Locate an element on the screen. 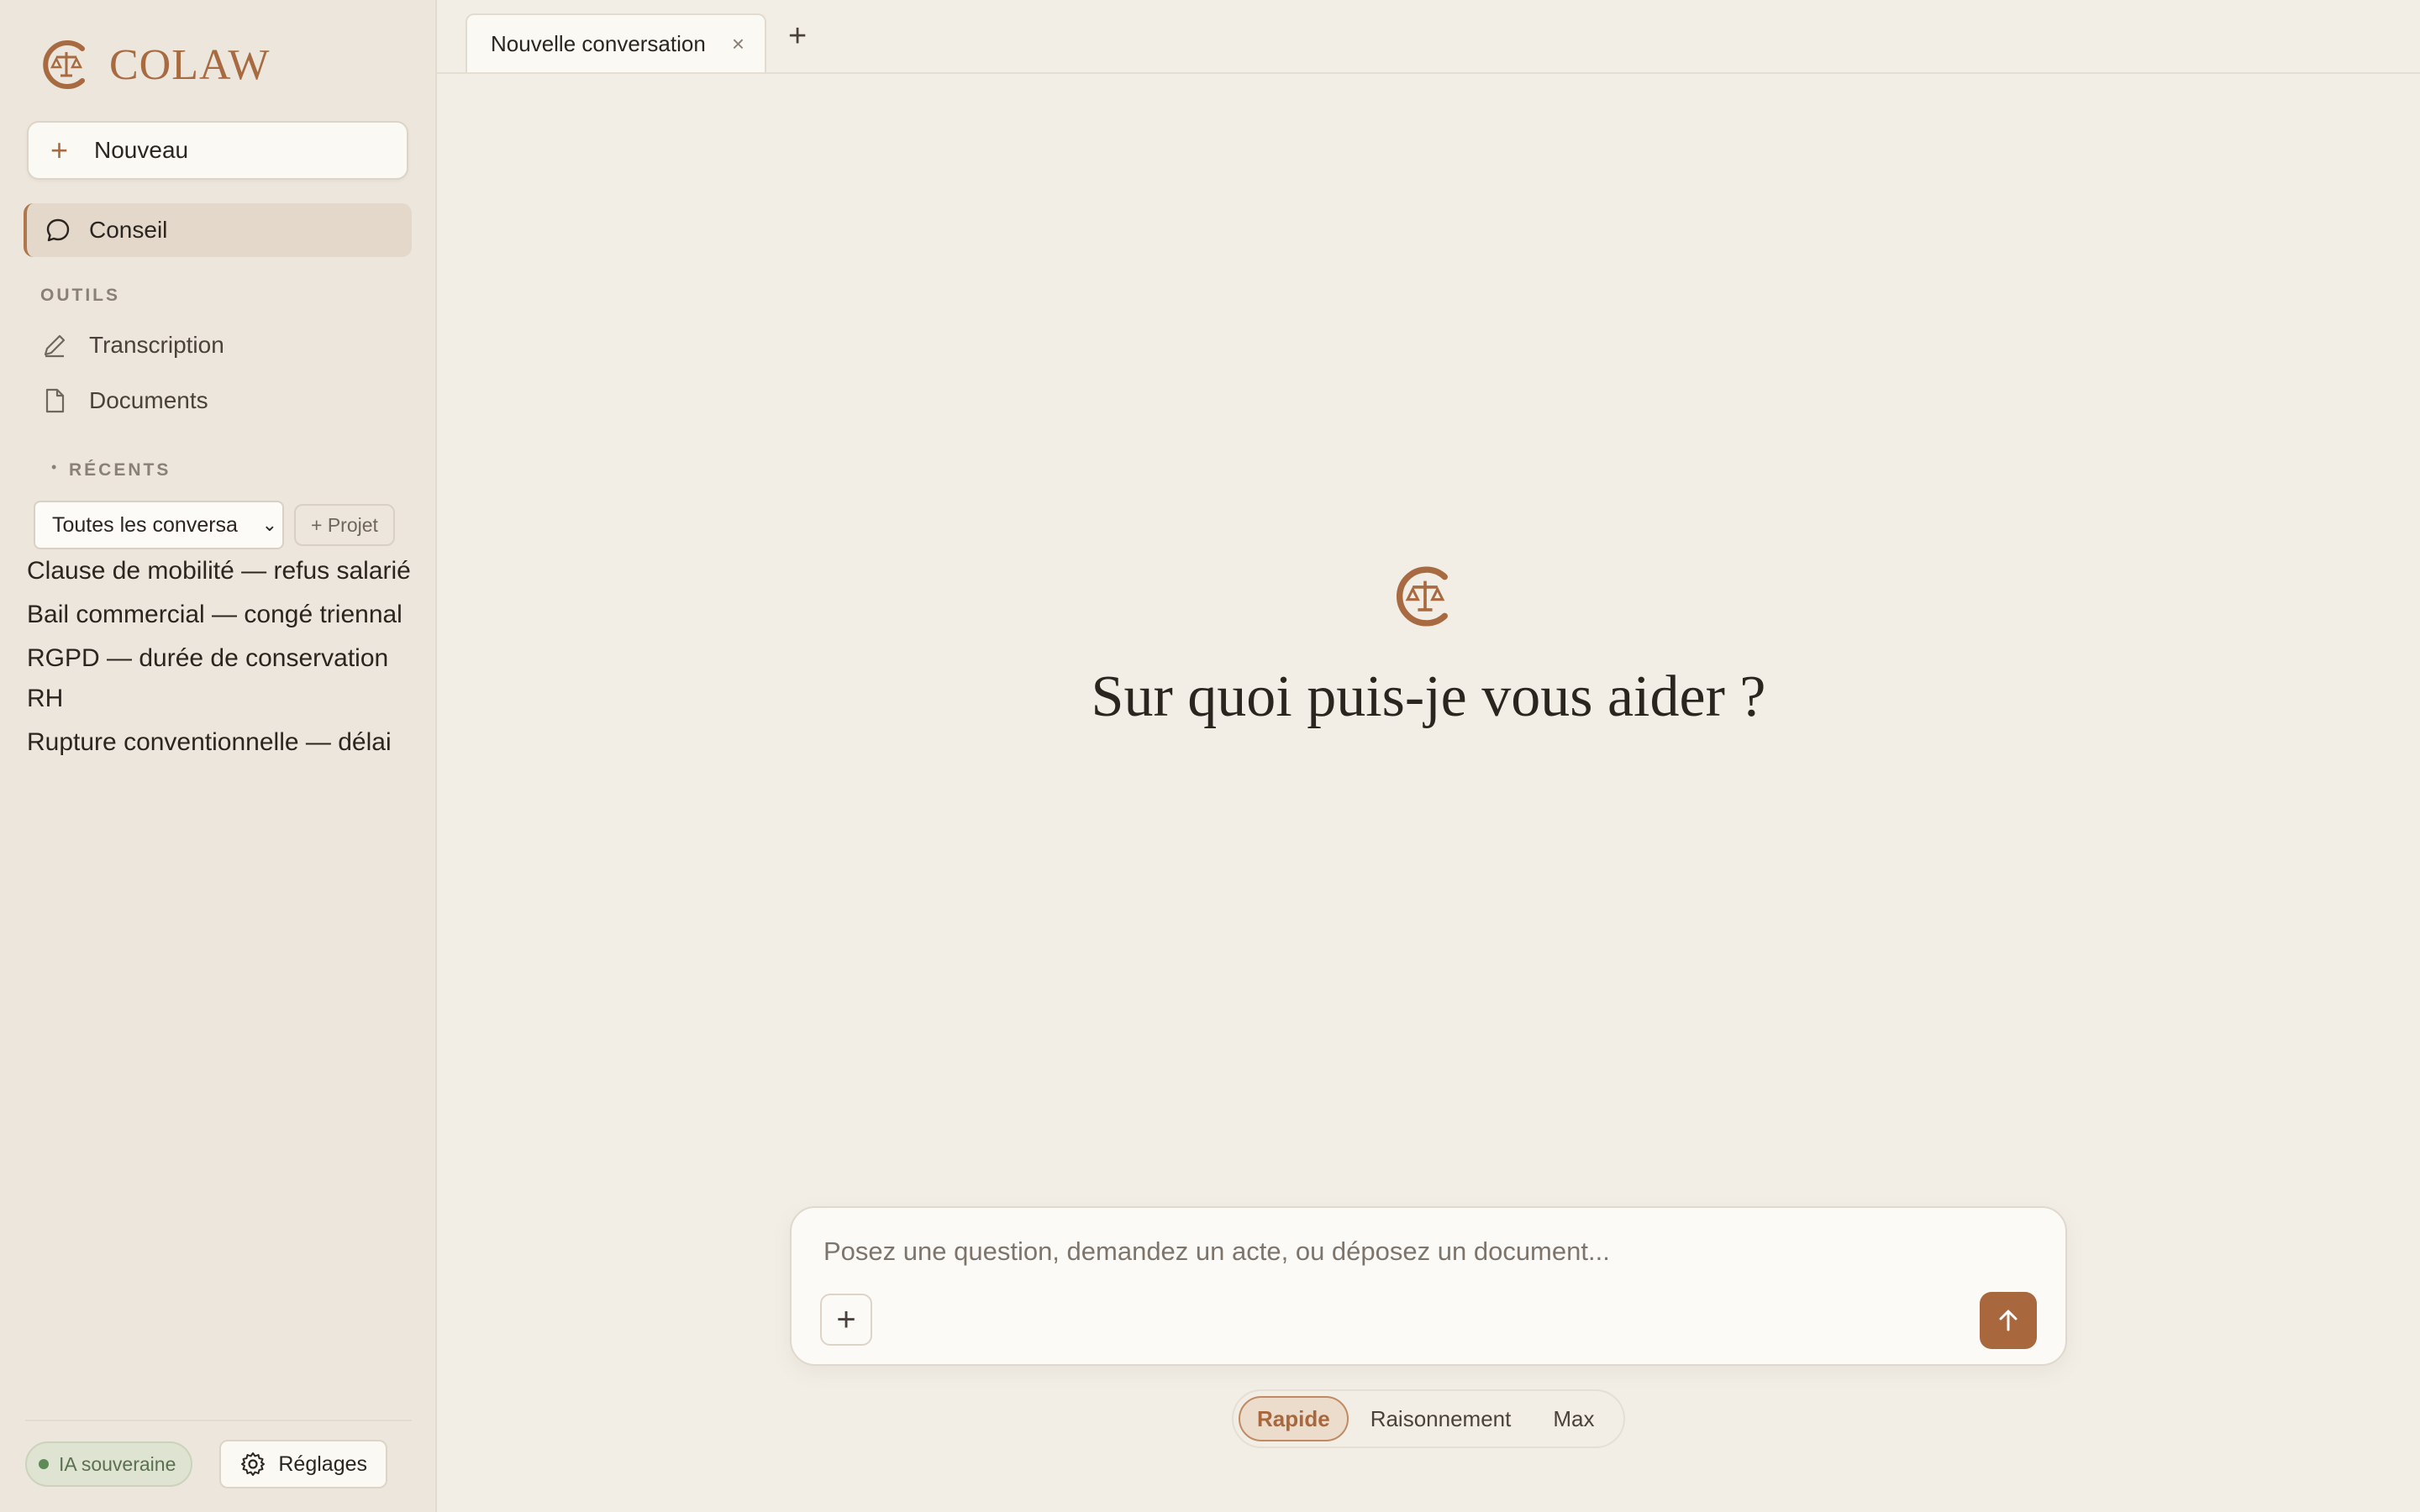 The image size is (2420, 1512). send-button is located at coordinates (2008, 1320).